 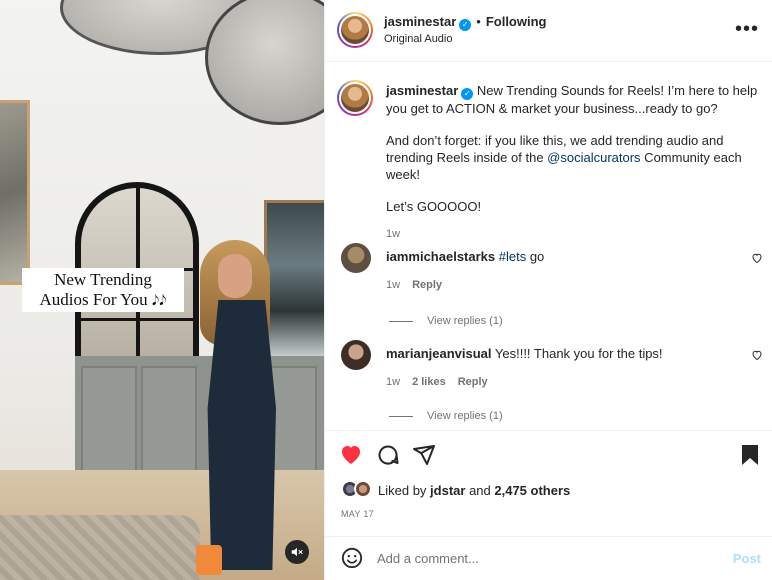 What do you see at coordinates (103, 279) in the screenshot?
I see `overlay-caption-line1: New Trending` at bounding box center [103, 279].